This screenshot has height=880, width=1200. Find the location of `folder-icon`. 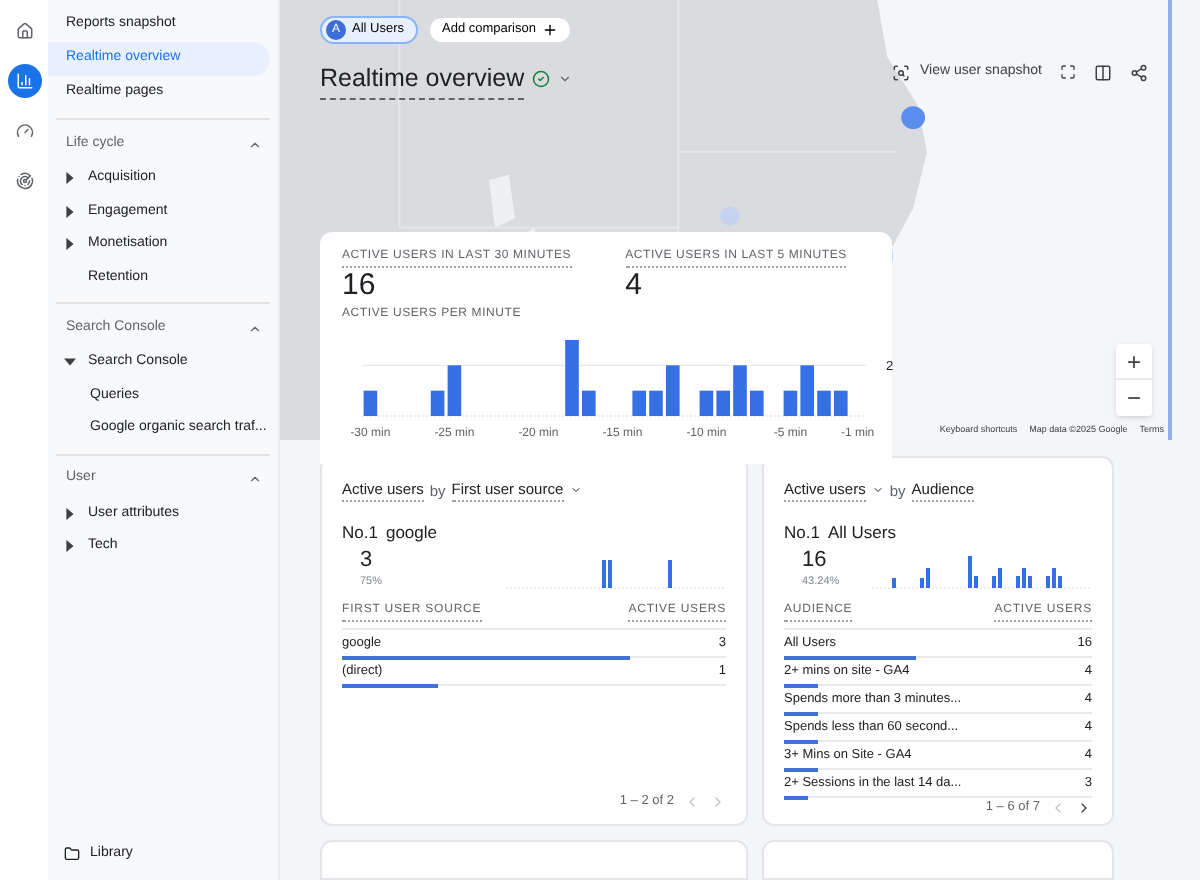

folder-icon is located at coordinates (72, 854).